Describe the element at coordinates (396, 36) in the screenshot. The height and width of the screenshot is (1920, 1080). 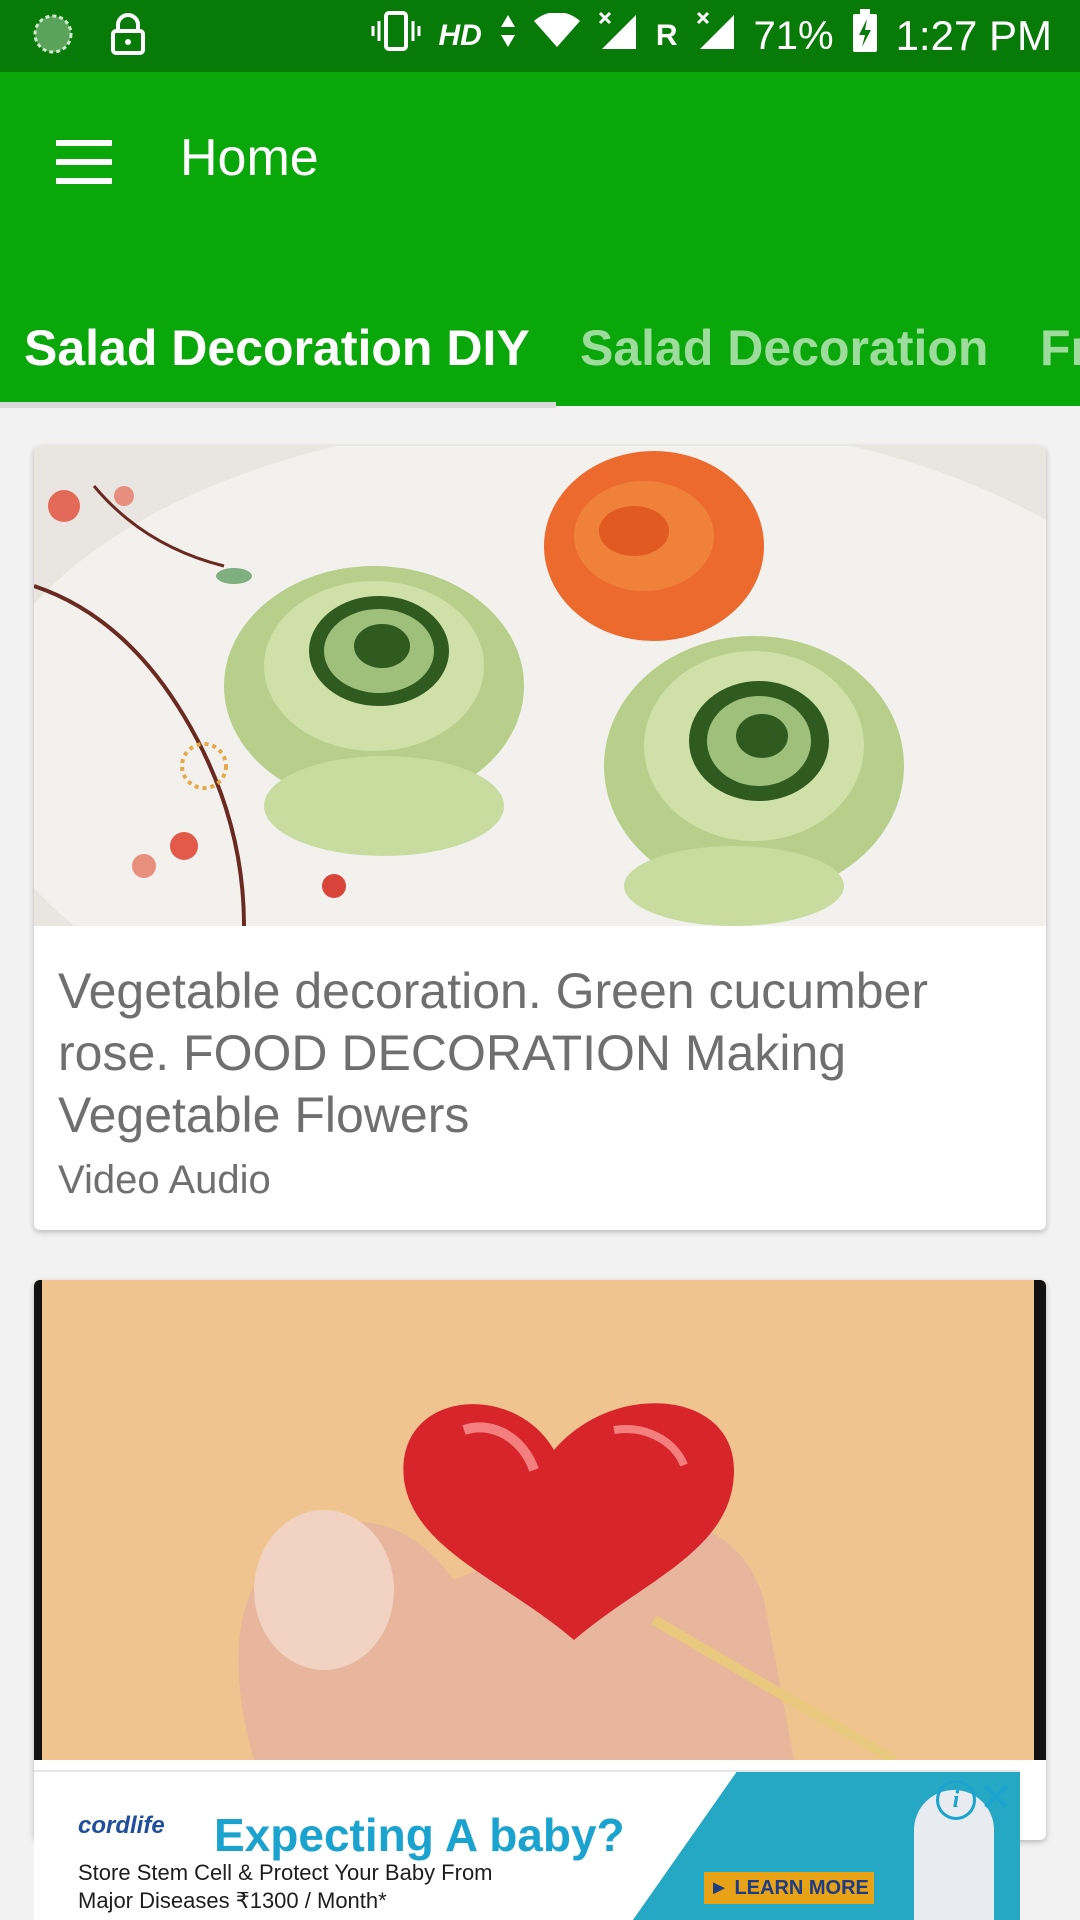
I see `vibrate-icon` at that location.